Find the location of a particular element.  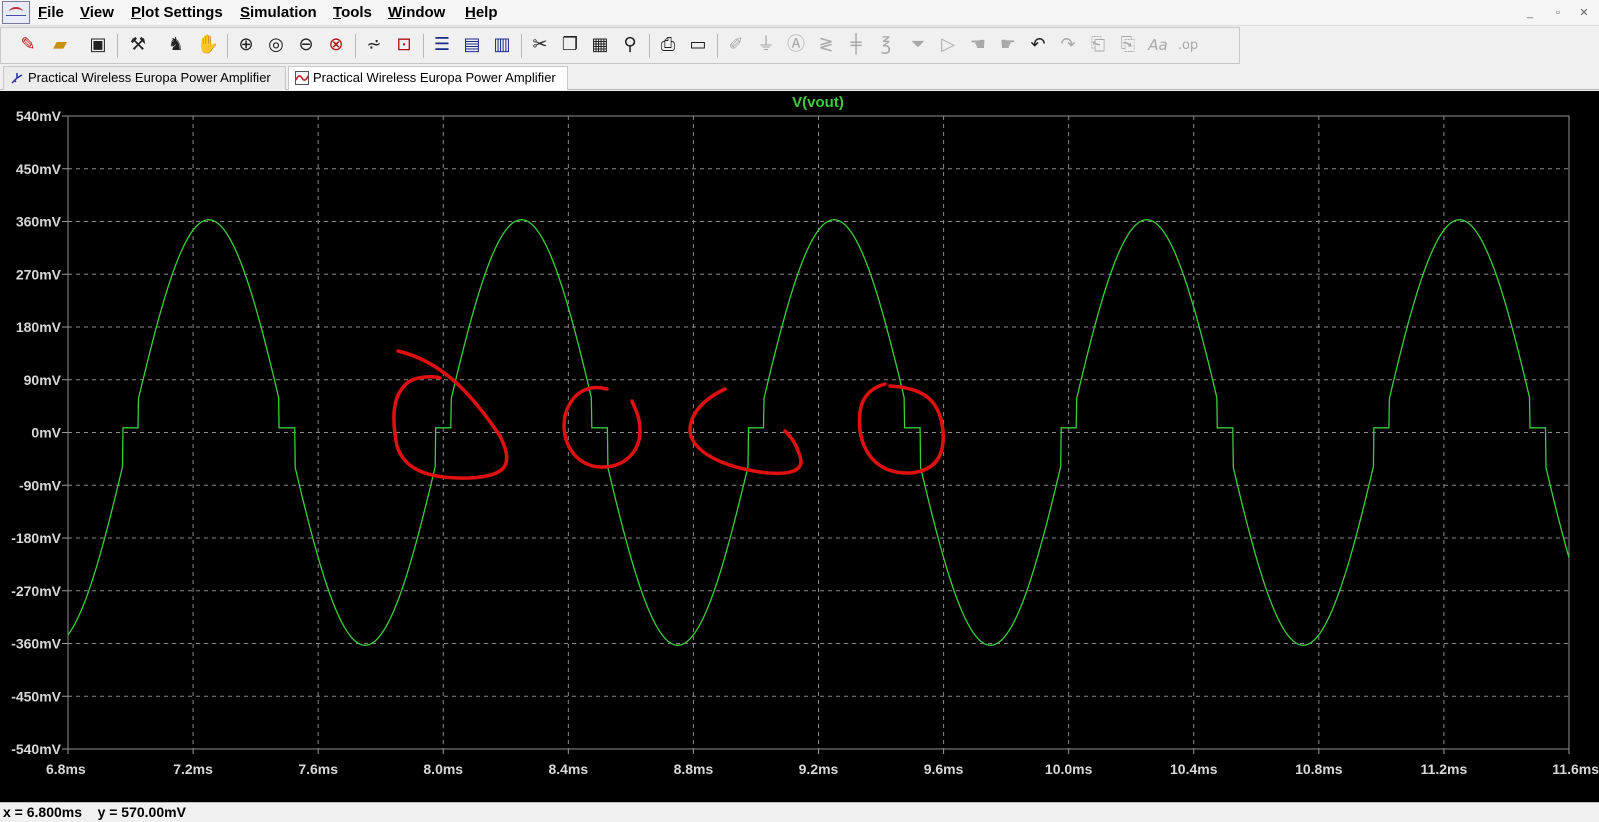

close-button: ✕ is located at coordinates (1584, 13).